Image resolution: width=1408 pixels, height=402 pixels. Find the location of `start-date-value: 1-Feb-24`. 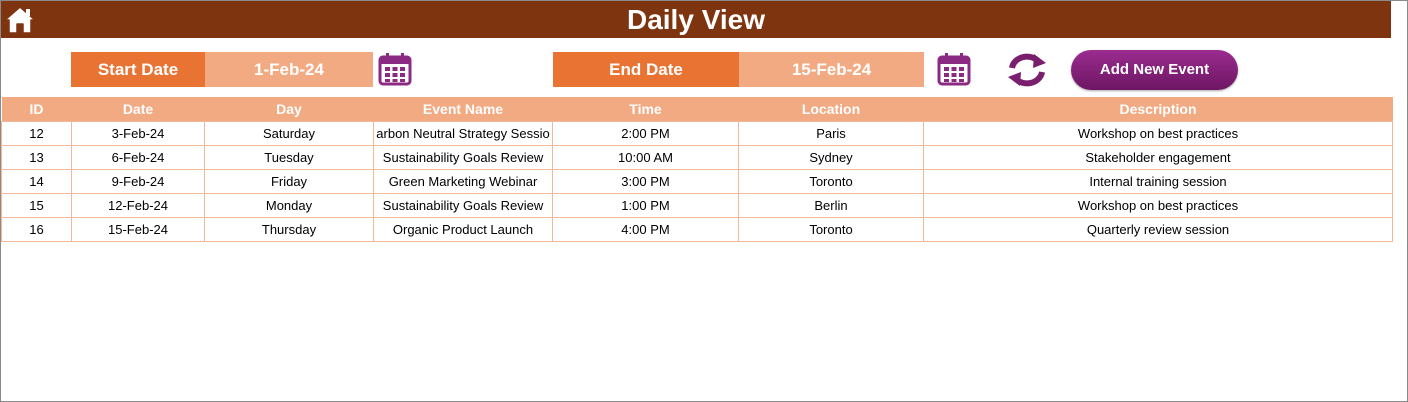

start-date-value: 1-Feb-24 is located at coordinates (289, 69).